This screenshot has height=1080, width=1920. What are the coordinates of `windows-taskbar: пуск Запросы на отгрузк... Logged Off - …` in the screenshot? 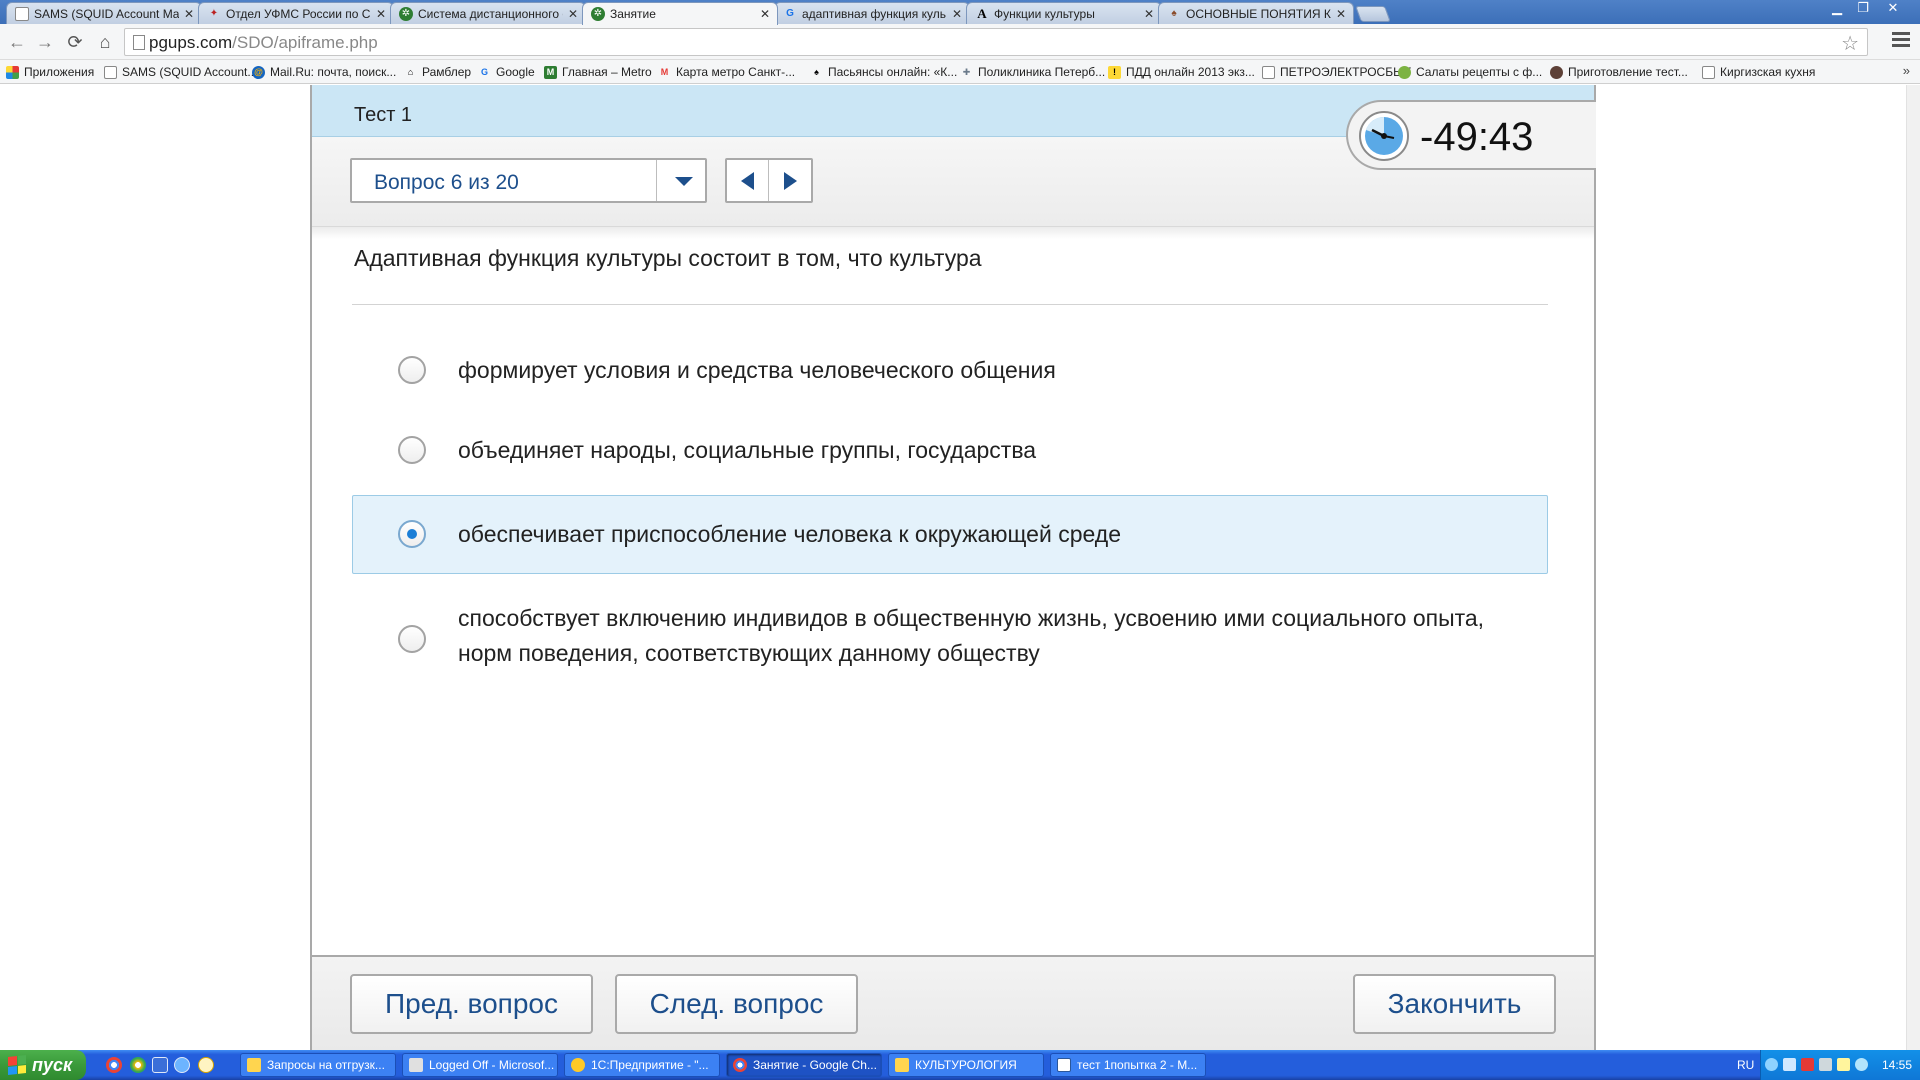 It's located at (960, 1065).